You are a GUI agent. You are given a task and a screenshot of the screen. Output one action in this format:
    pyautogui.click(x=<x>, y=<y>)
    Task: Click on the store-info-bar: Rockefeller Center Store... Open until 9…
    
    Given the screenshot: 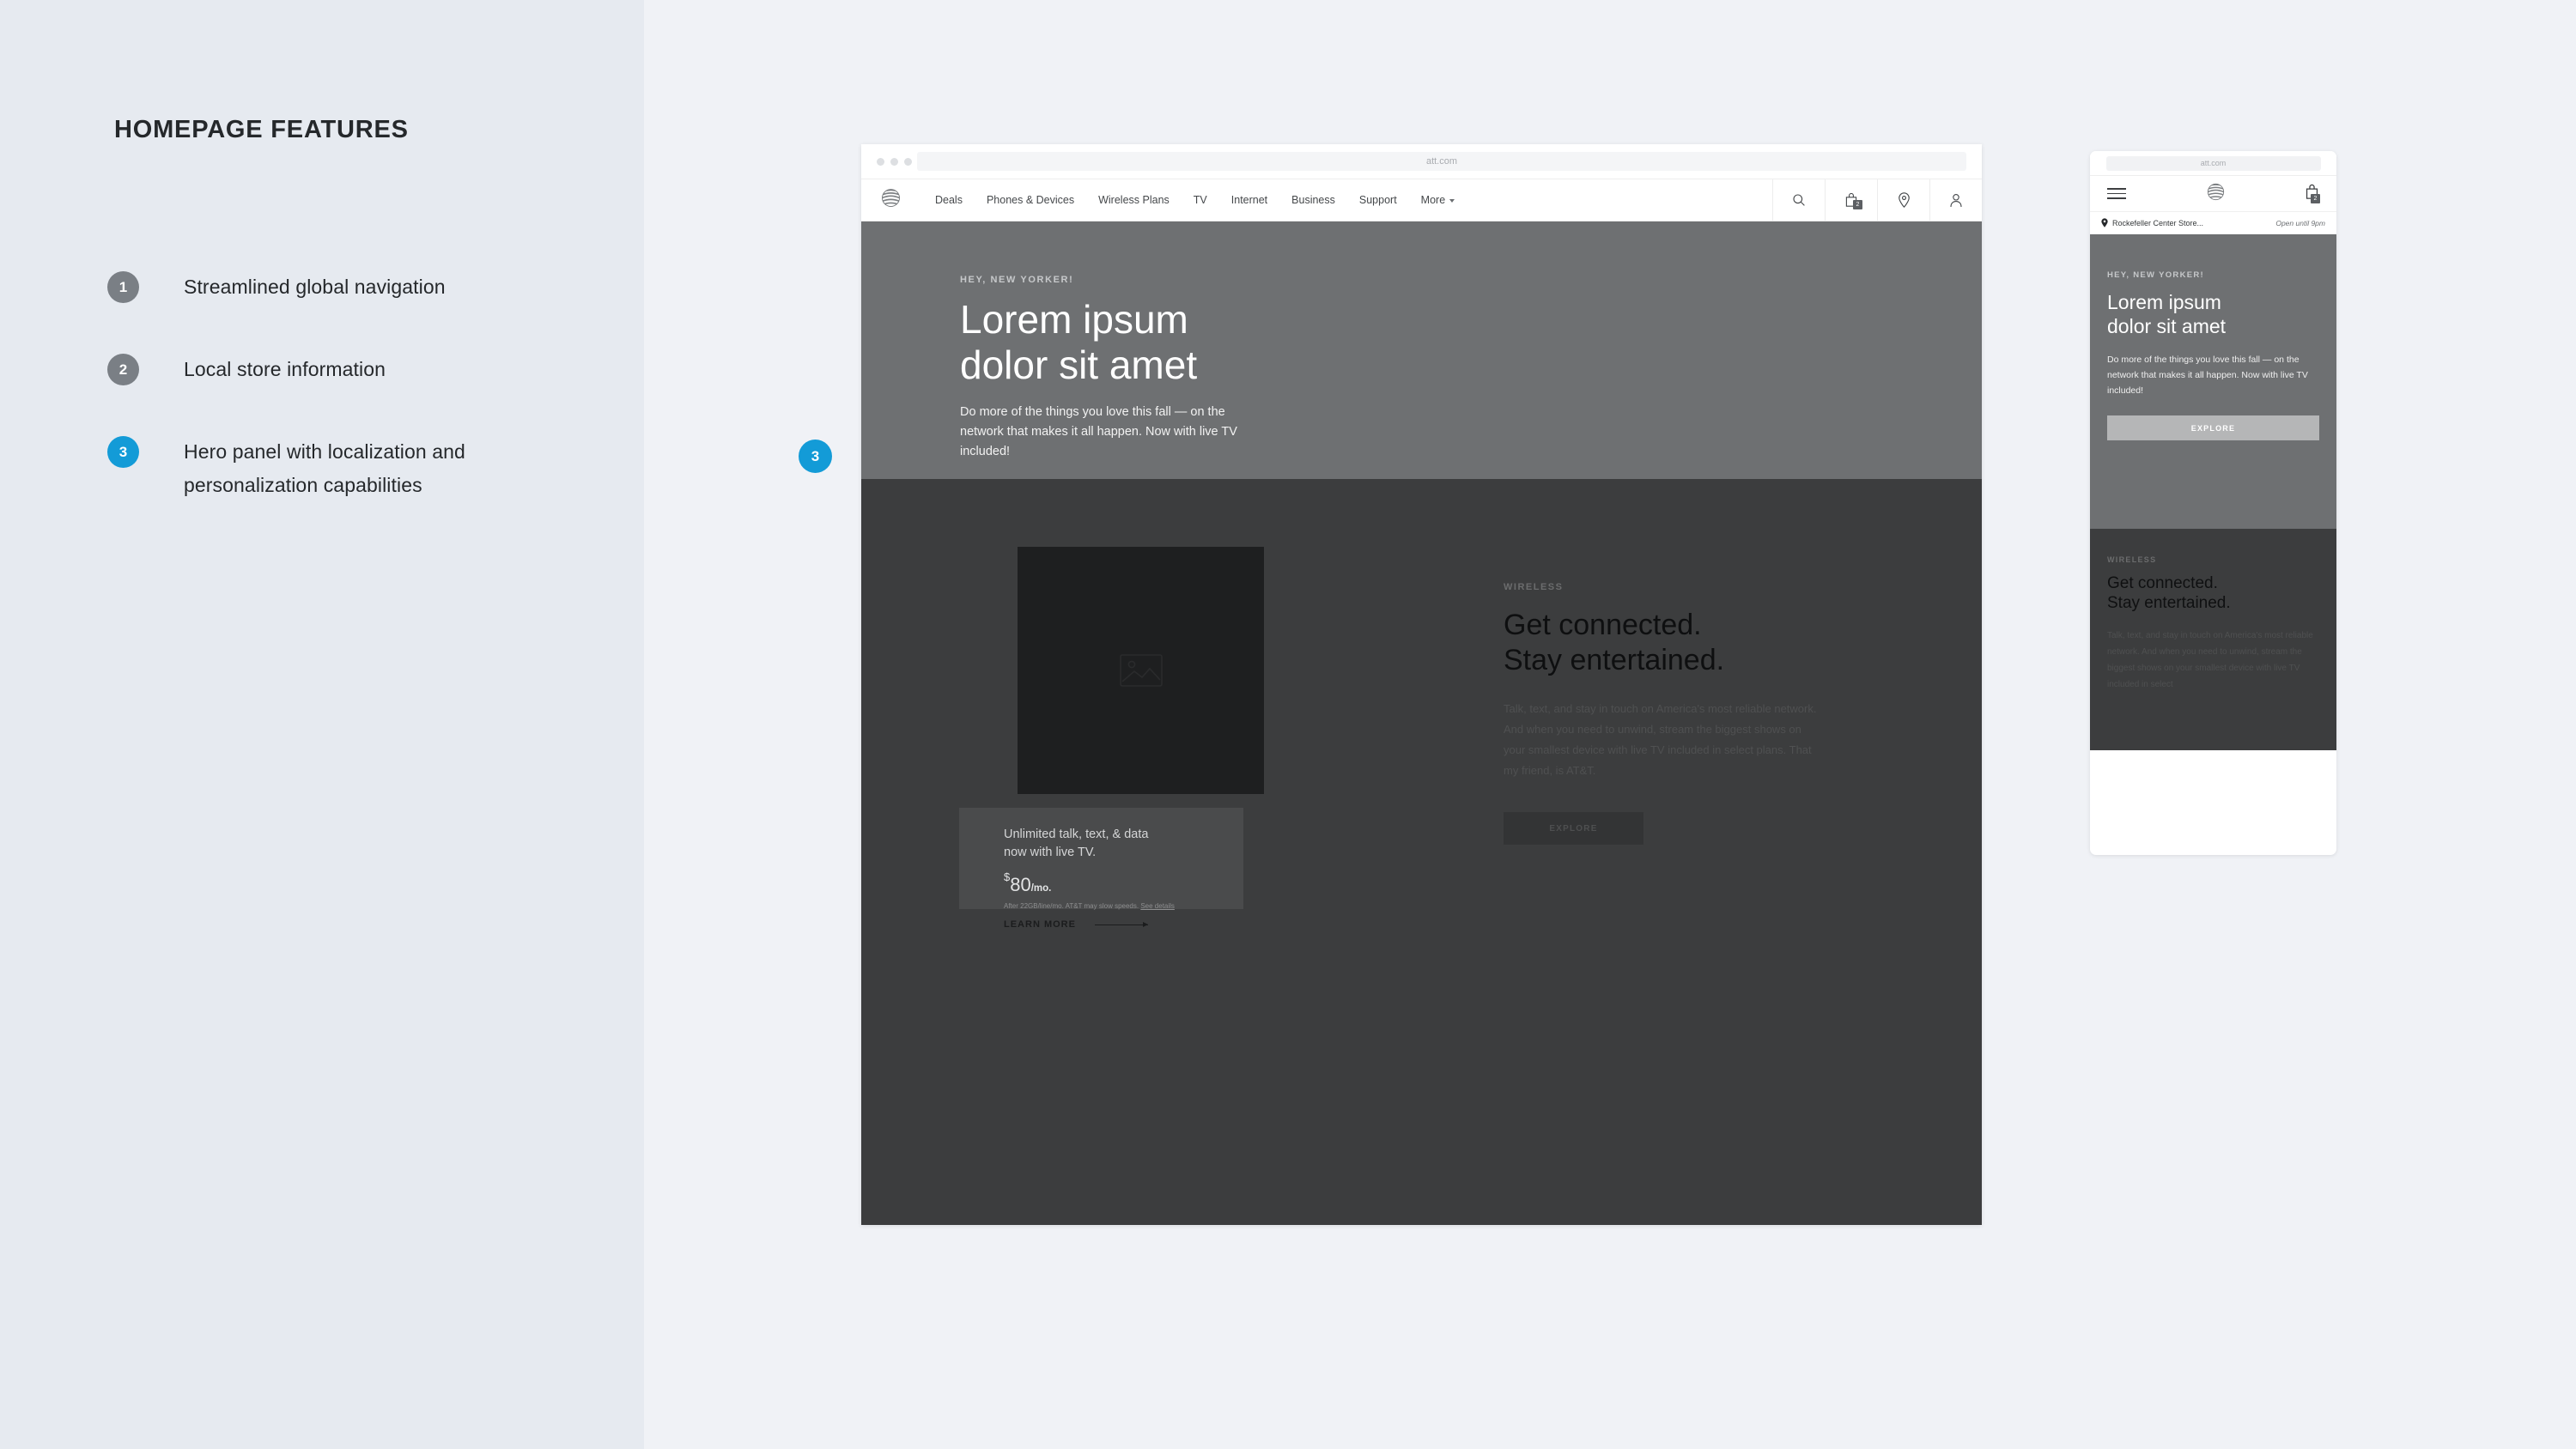 What is the action you would take?
    pyautogui.click(x=2213, y=223)
    